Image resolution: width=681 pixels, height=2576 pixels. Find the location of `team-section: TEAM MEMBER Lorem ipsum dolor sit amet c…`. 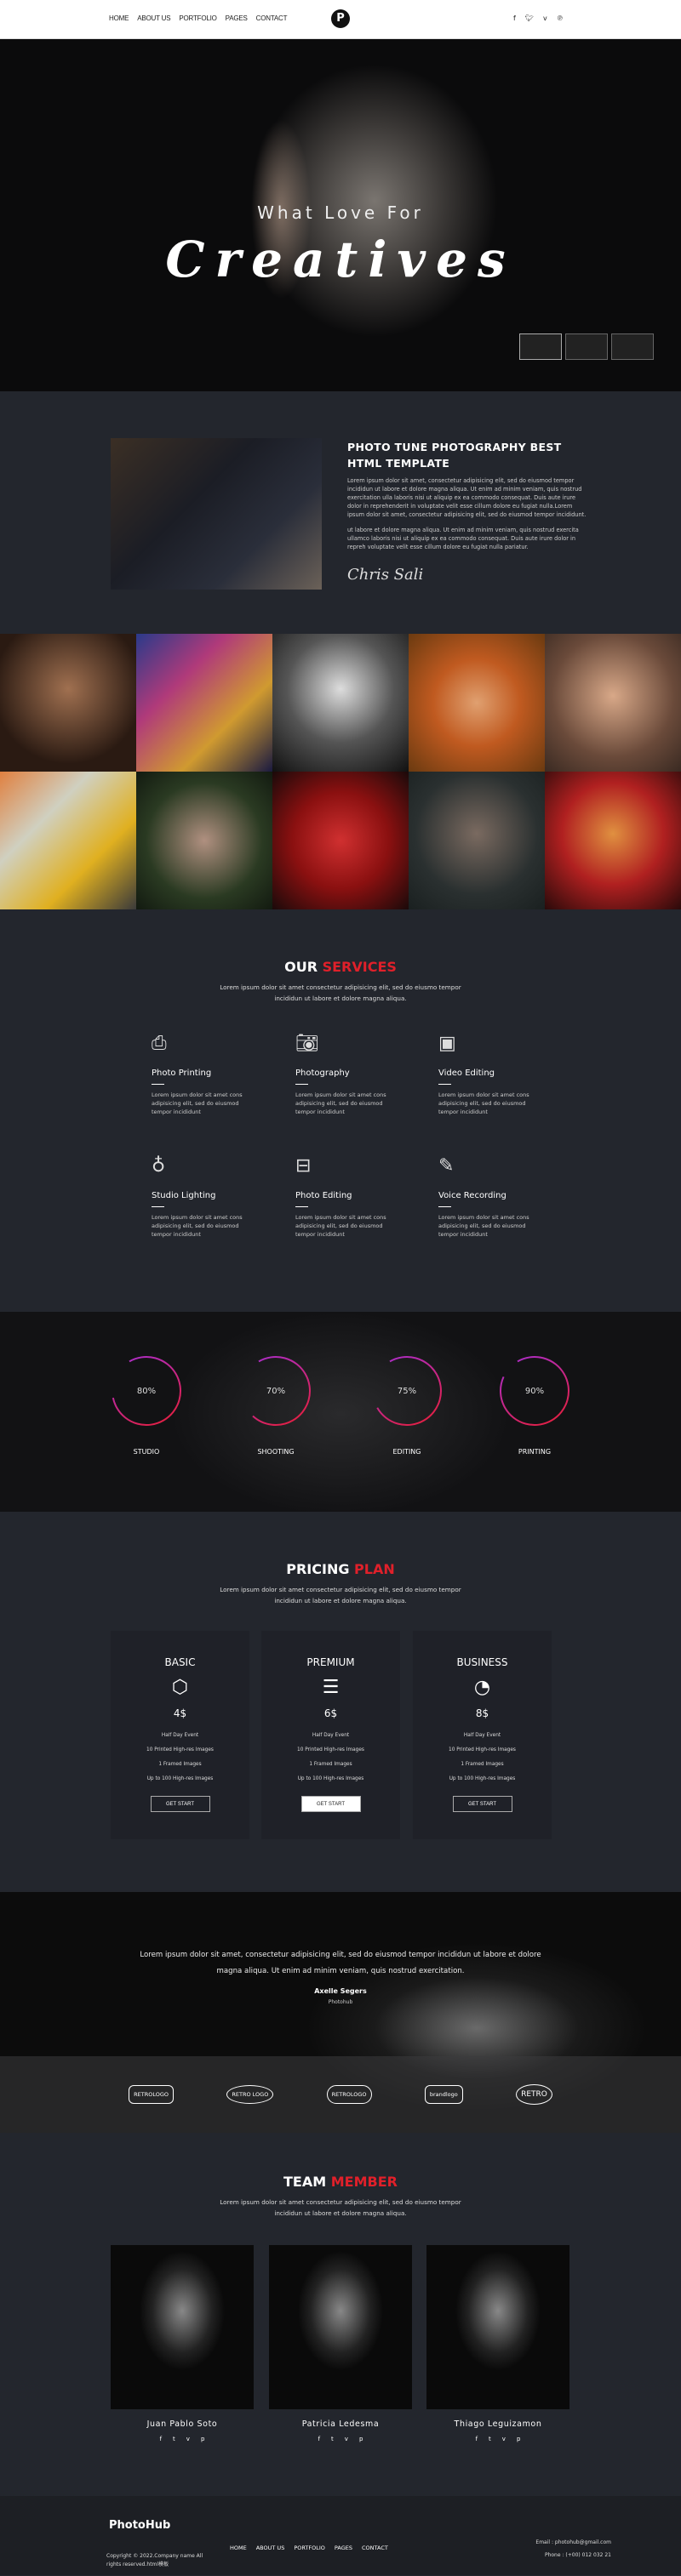

team-section: TEAM MEMBER Lorem ipsum dolor sit amet c… is located at coordinates (340, 2314).